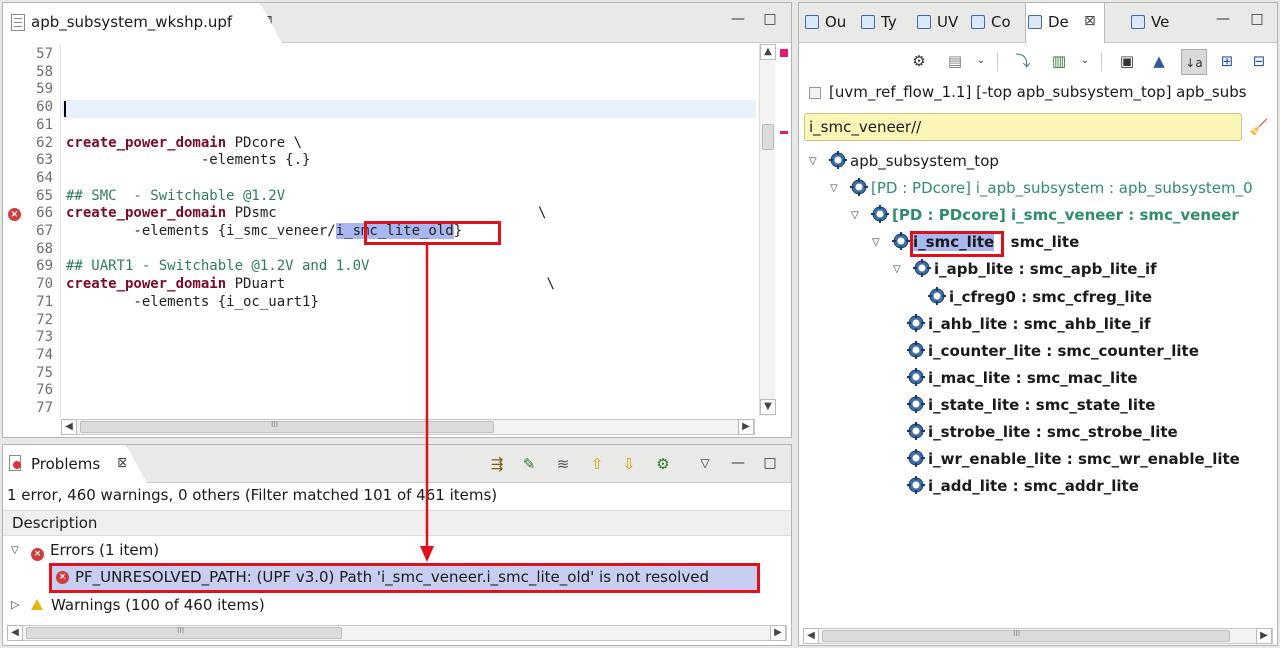 This screenshot has height=648, width=1280. Describe the element at coordinates (142, 23) in the screenshot. I see `editor-tab: apb_subsystem_wkshp.upf ⊠` at that location.